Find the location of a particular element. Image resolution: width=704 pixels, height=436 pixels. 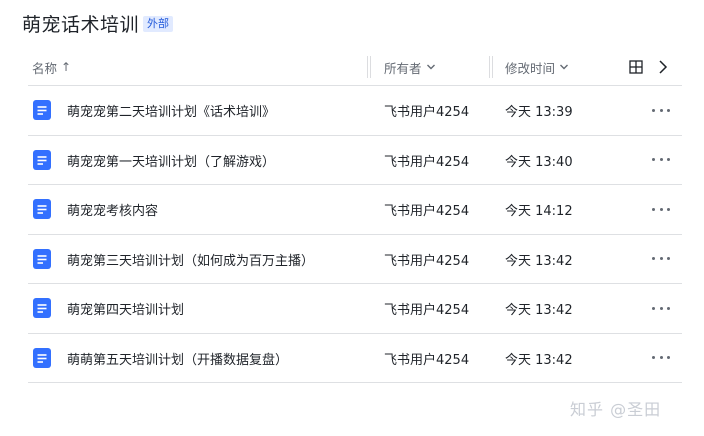

grid-view-icon is located at coordinates (636, 67).